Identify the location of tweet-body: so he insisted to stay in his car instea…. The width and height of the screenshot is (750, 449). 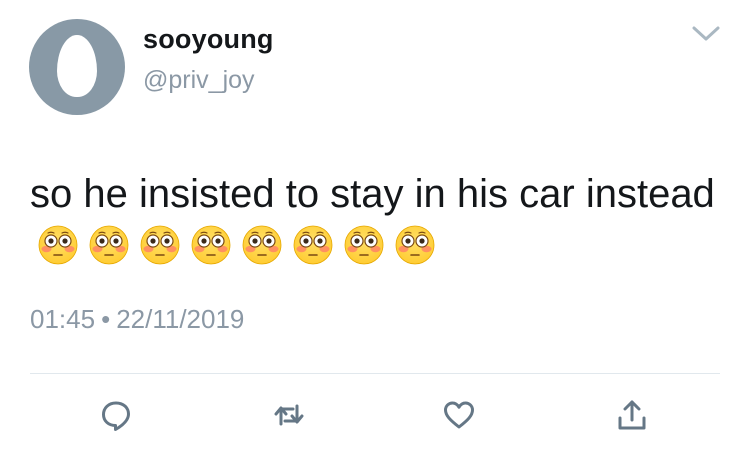
(372, 194).